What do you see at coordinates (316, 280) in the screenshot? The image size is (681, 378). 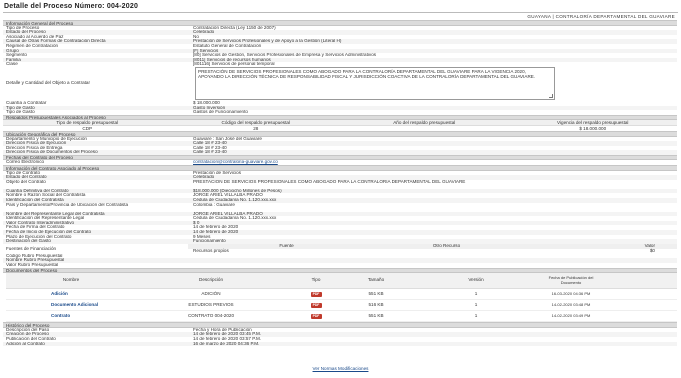 I see `documents-header-cell: Tipo` at bounding box center [316, 280].